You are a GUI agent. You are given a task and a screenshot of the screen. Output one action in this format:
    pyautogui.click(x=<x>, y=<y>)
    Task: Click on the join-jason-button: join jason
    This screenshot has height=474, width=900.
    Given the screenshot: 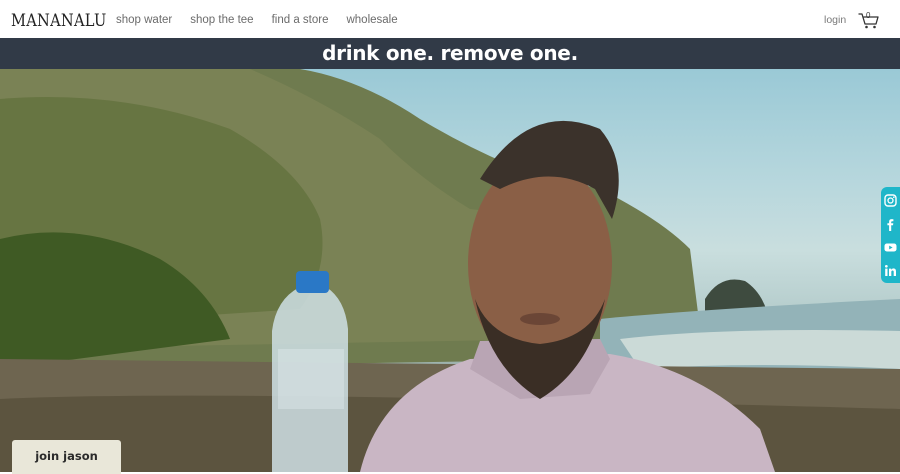 What is the action you would take?
    pyautogui.click(x=66, y=457)
    